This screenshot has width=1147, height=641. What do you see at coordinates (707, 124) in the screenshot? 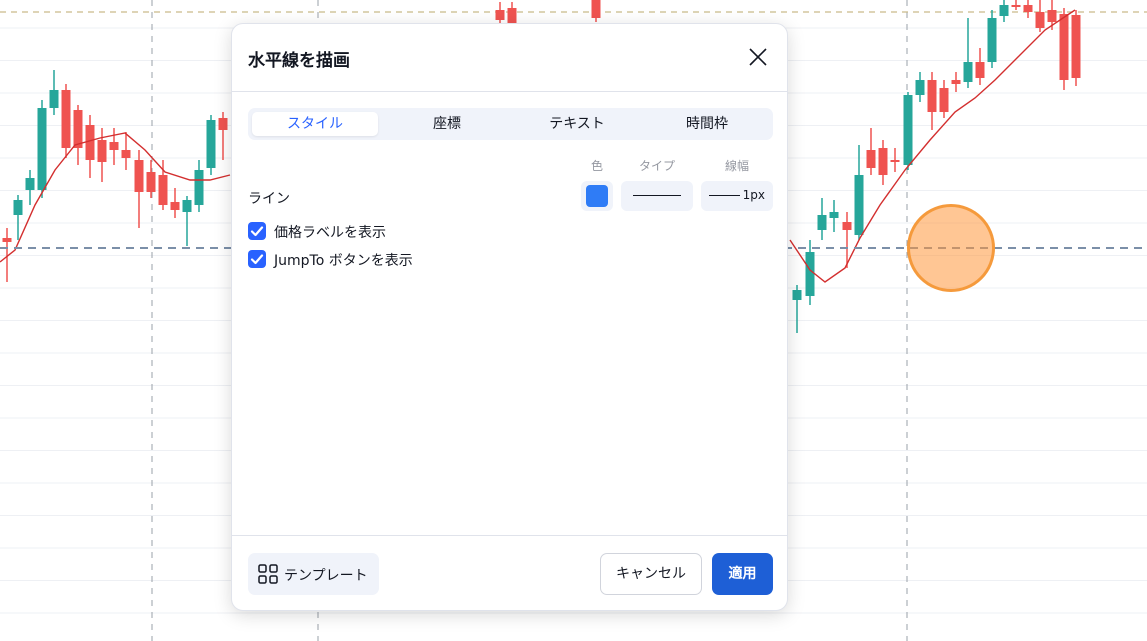
I see `tab-timeframe: 時間枠` at bounding box center [707, 124].